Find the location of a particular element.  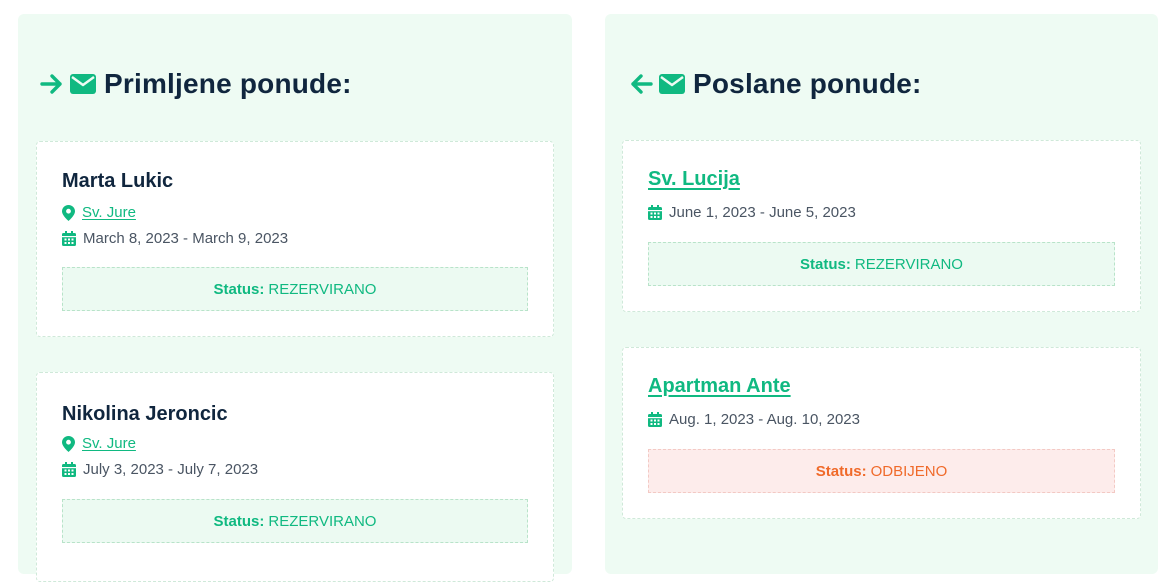

date-row: July 3, 2023 - July 7, 2023 is located at coordinates (160, 469).